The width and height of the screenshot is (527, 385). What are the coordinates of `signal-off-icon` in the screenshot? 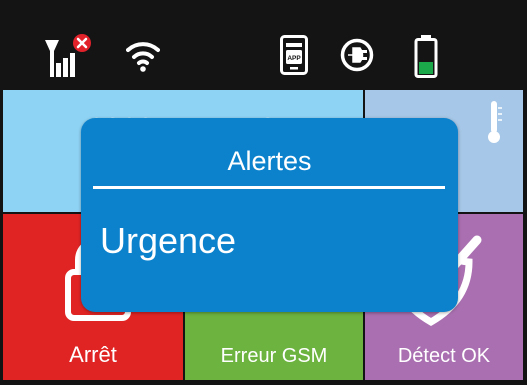 It's located at (74, 58).